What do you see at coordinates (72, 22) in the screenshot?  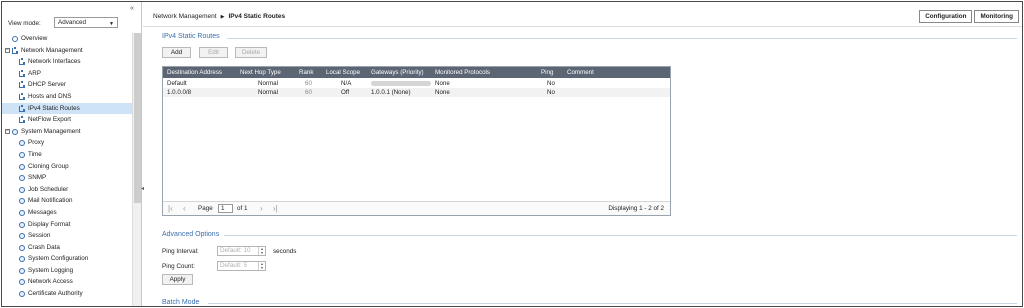 I see `view-mode-value: Advanced` at bounding box center [72, 22].